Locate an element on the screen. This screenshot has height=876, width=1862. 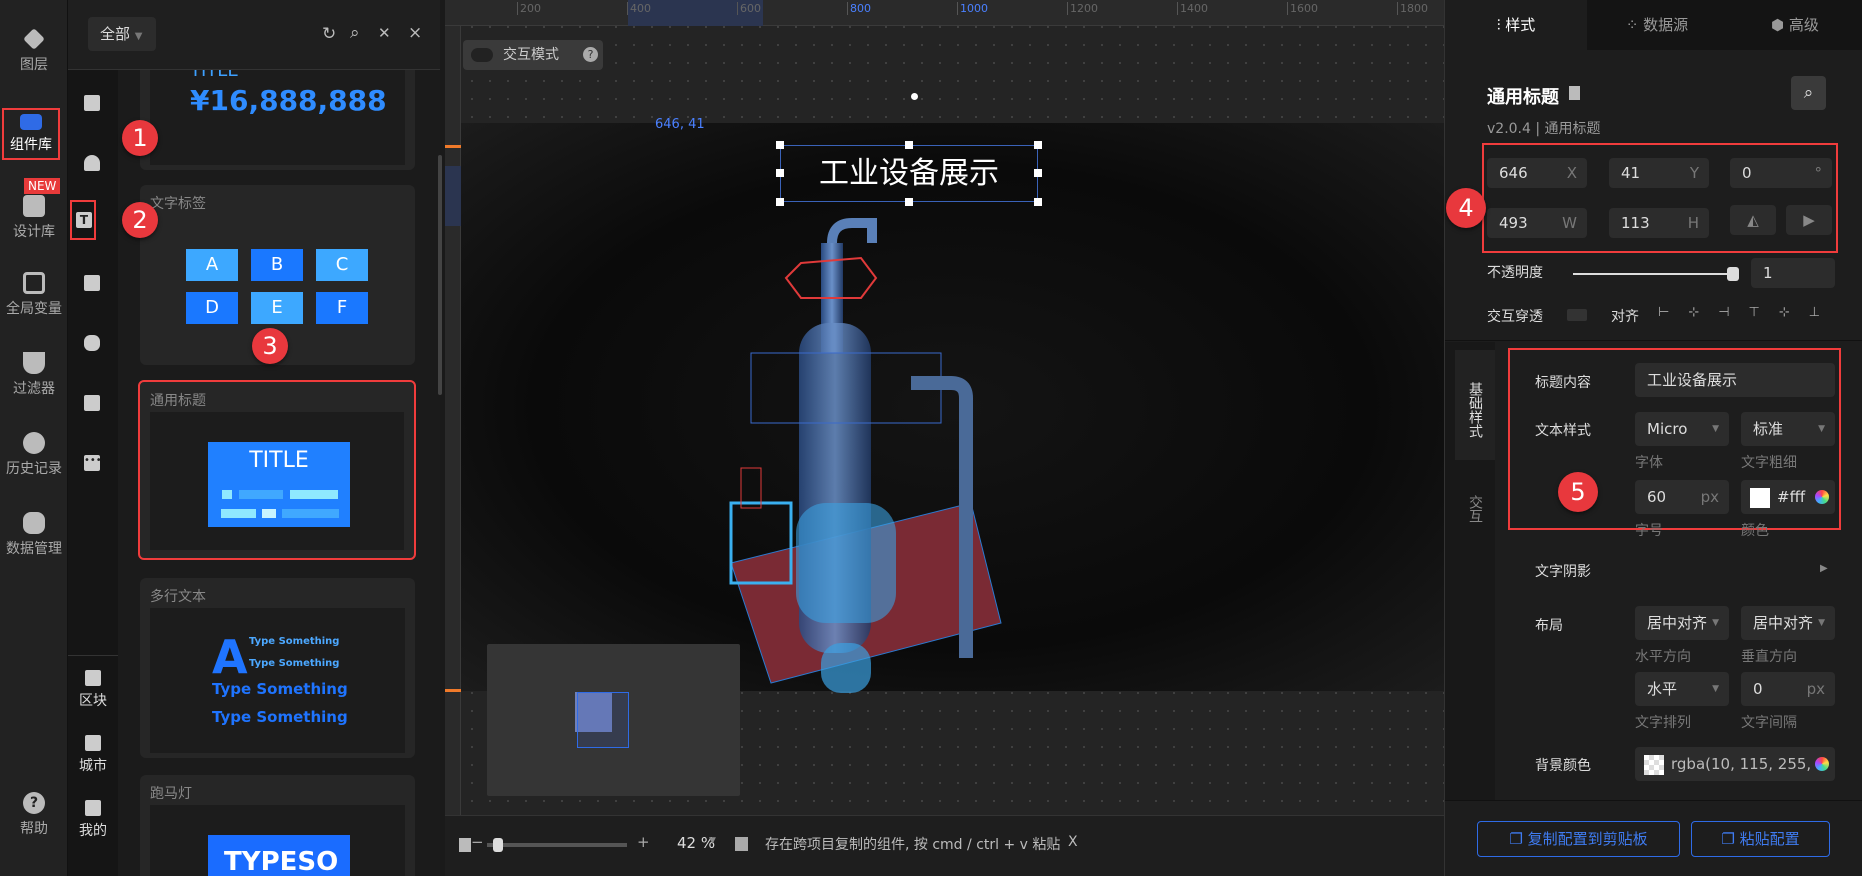
zoom-slider-handle is located at coordinates (498, 845).